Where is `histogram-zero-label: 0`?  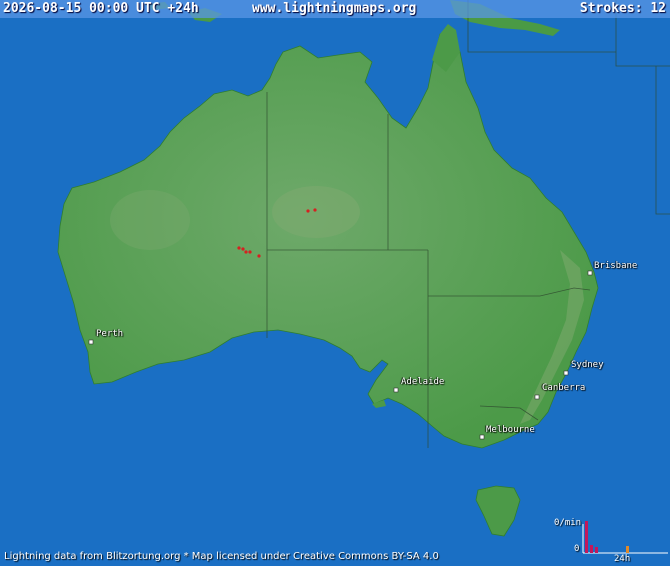 histogram-zero-label: 0 is located at coordinates (577, 549).